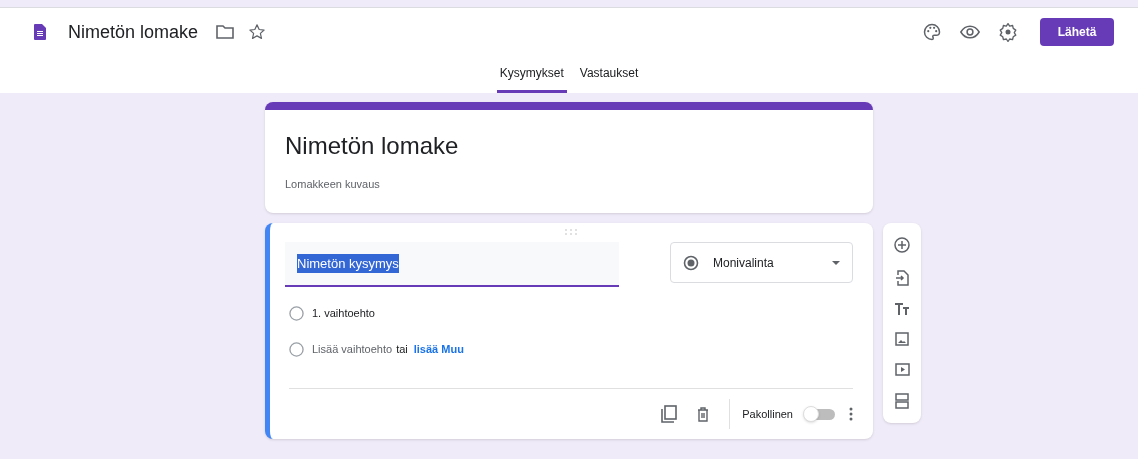 The height and width of the screenshot is (459, 1138). What do you see at coordinates (902, 309) in the screenshot?
I see `title-text-icon` at bounding box center [902, 309].